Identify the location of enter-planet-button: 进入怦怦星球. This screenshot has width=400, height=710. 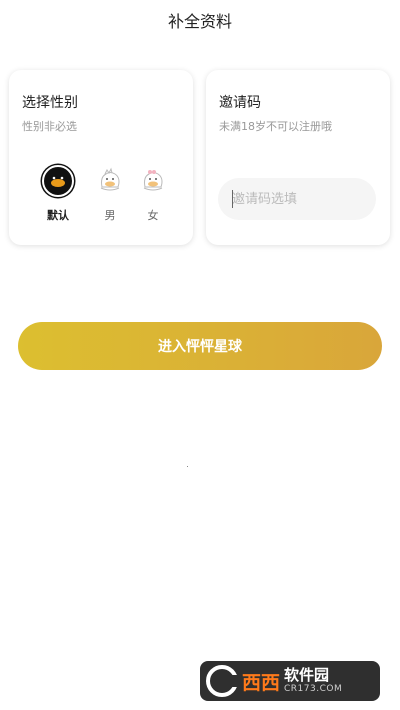
(200, 346).